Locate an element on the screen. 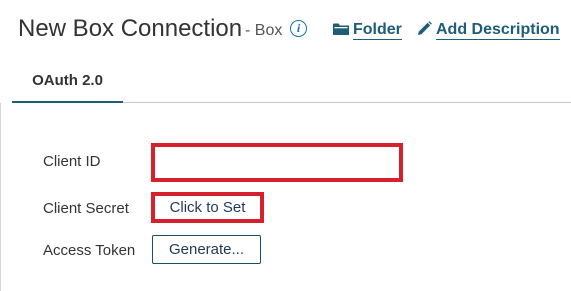  tab-oauth2: OAuth 2.0 is located at coordinates (67, 82).